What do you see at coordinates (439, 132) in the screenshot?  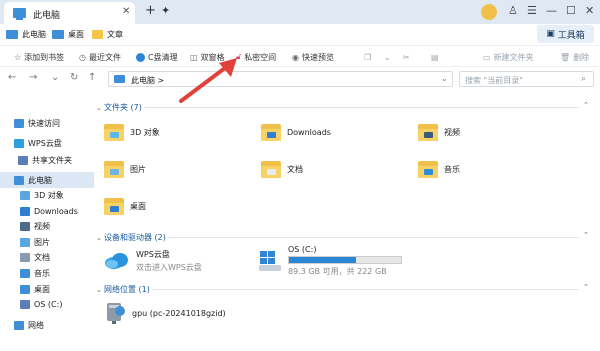 I see `folder-item: 视频` at bounding box center [439, 132].